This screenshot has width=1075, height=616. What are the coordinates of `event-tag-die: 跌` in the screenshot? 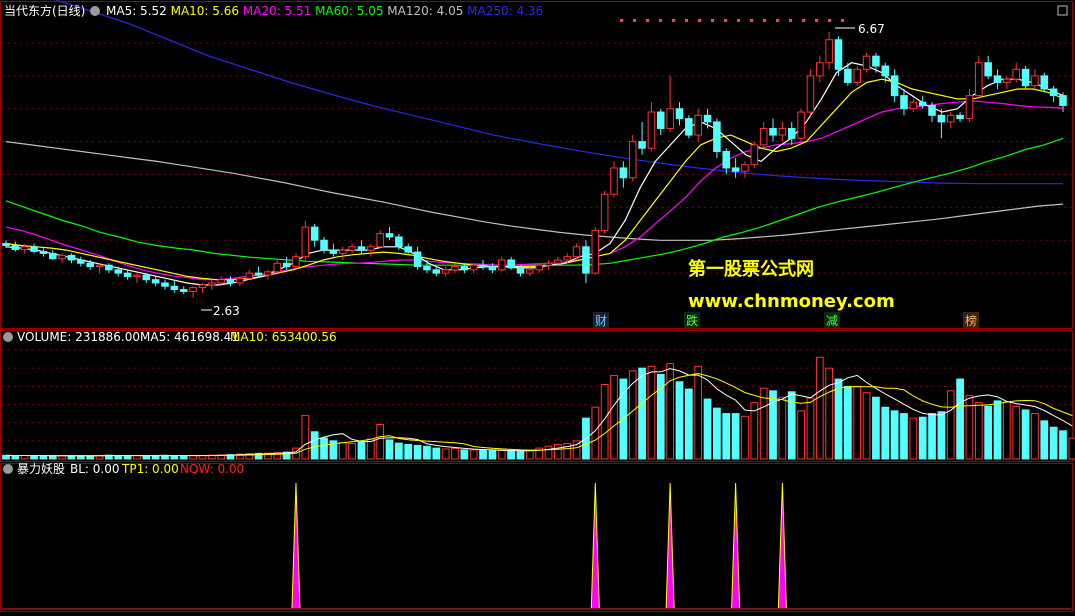 It's located at (692, 320).